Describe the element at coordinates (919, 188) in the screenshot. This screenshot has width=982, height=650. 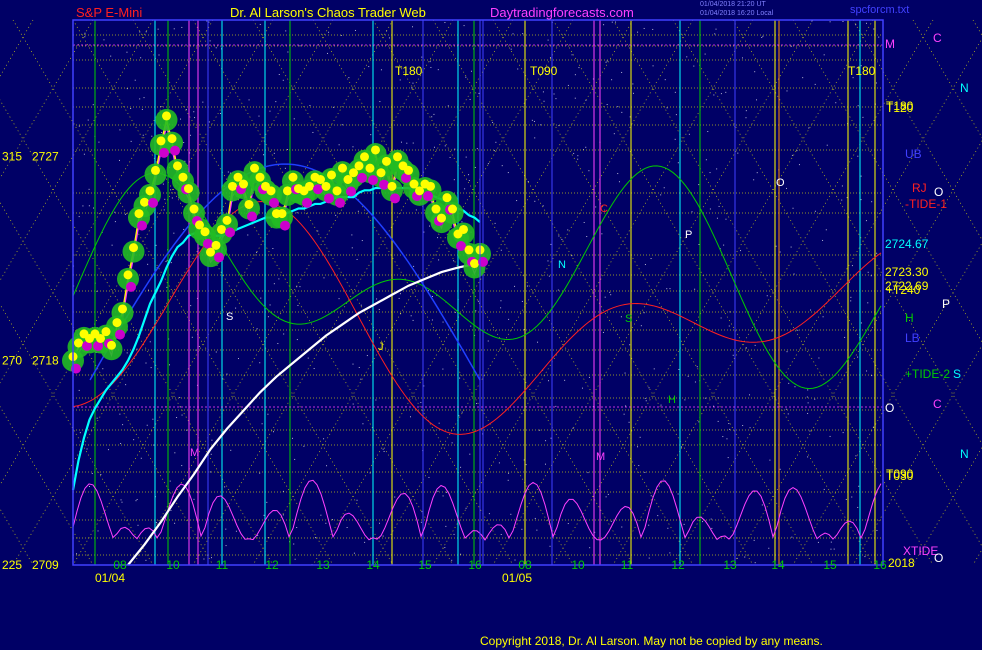
I see `right-series-label: RJ` at that location.